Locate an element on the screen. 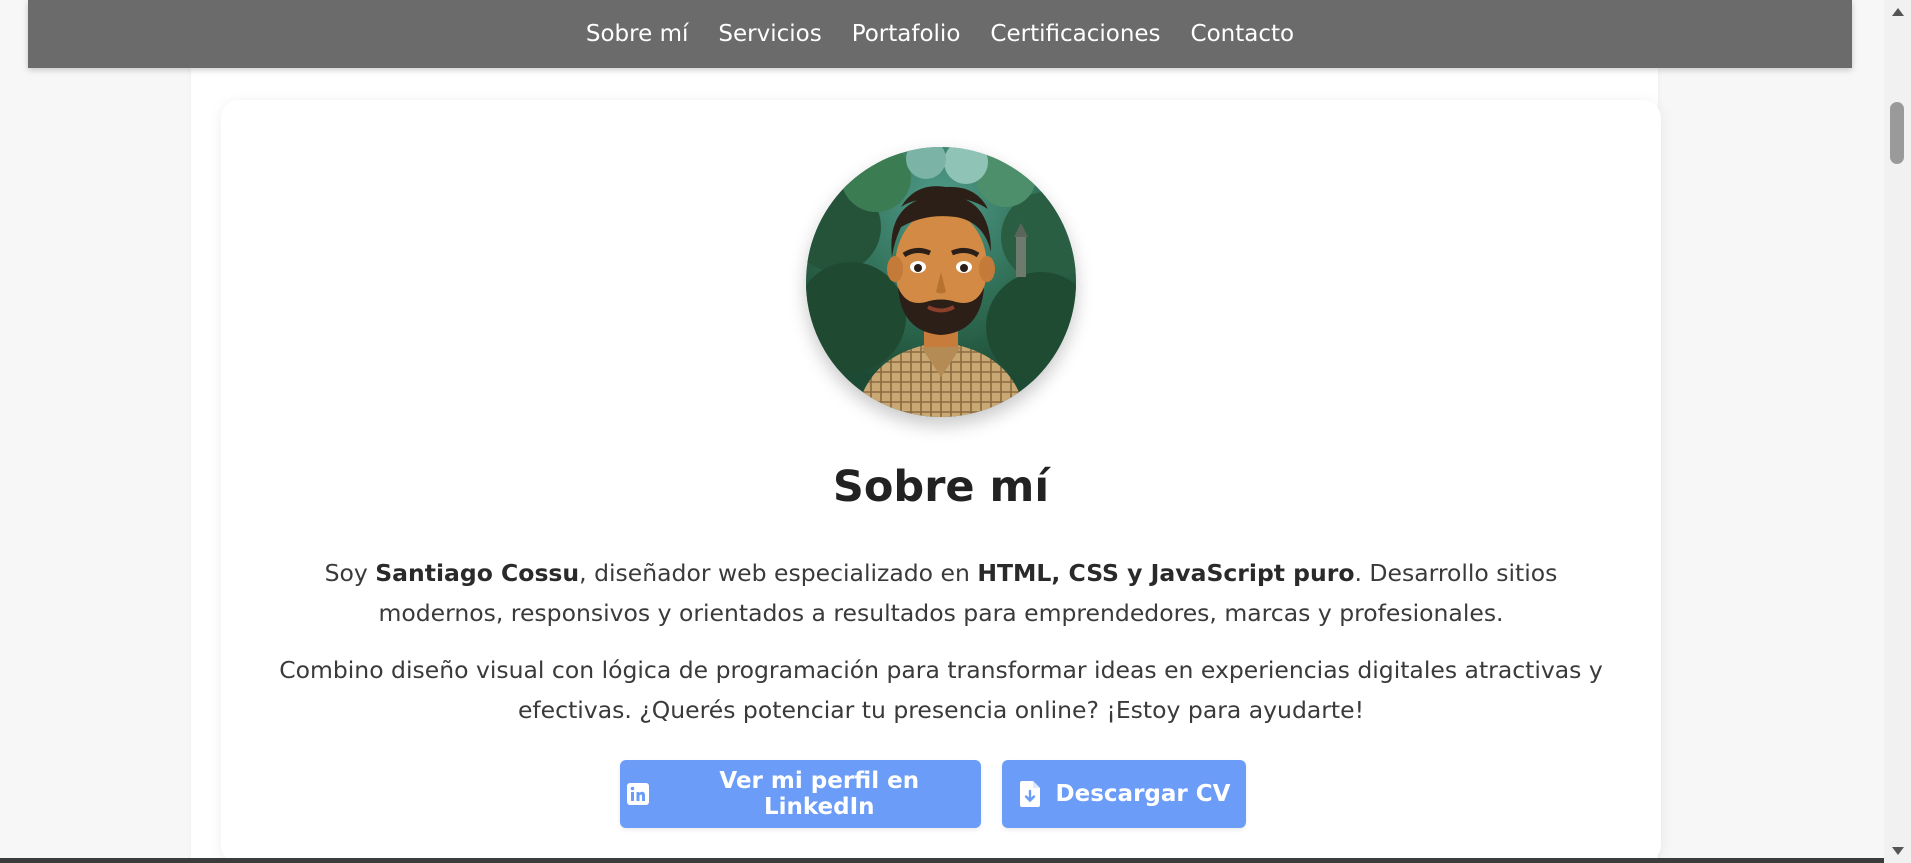  nav-link-portafolio: Portafolio is located at coordinates (906, 34).